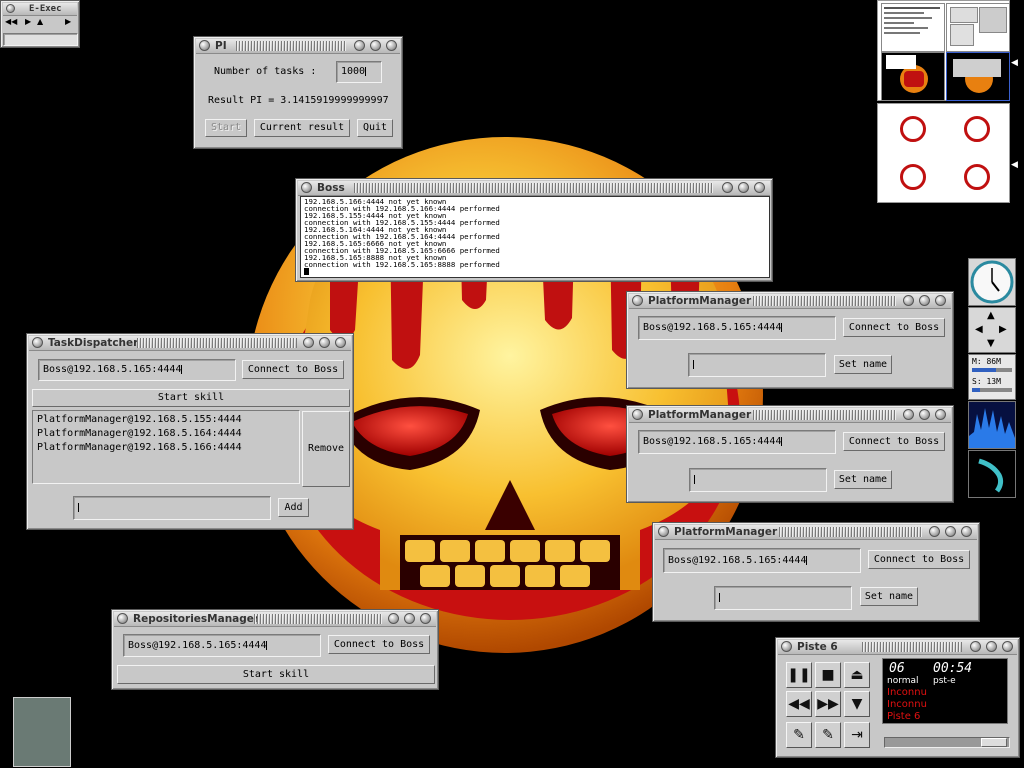 The height and width of the screenshot is (768, 1024). I want to click on list-item: PlatformManager@192.168.5.166:4444, so click(166, 448).